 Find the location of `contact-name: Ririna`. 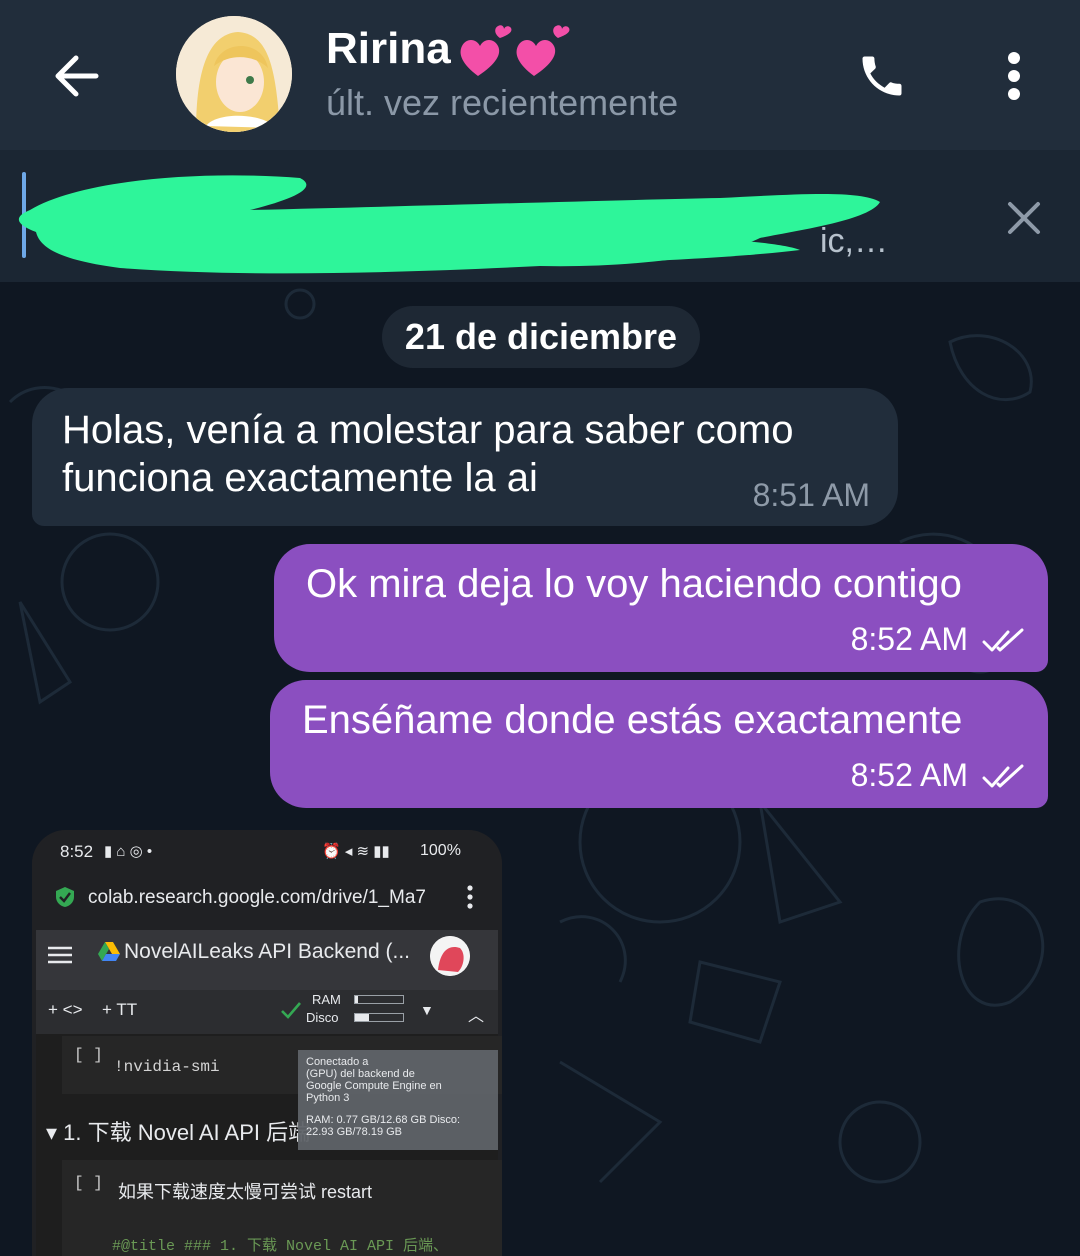

contact-name: Ririna is located at coordinates (388, 49).